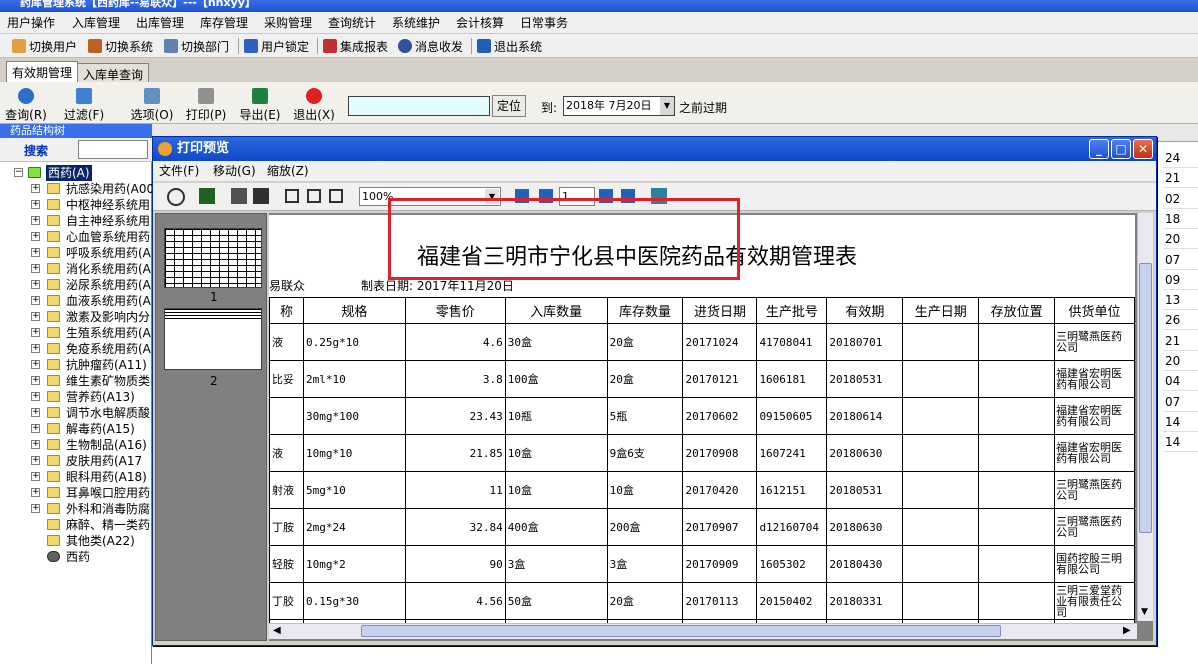 The image size is (1198, 664). What do you see at coordinates (76, 237) in the screenshot?
I see `tree-item: + 心血管系统用药` at bounding box center [76, 237].